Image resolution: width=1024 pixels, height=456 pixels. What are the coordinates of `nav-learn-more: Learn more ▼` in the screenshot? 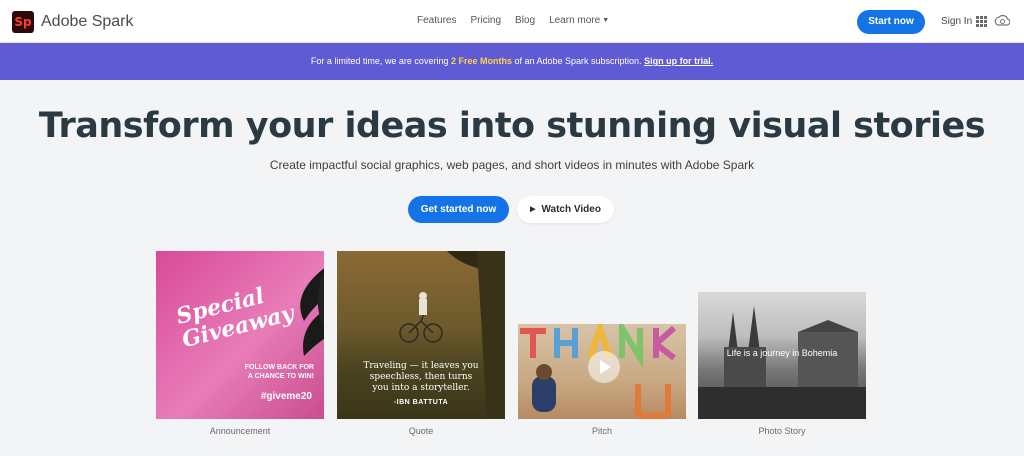 It's located at (579, 20).